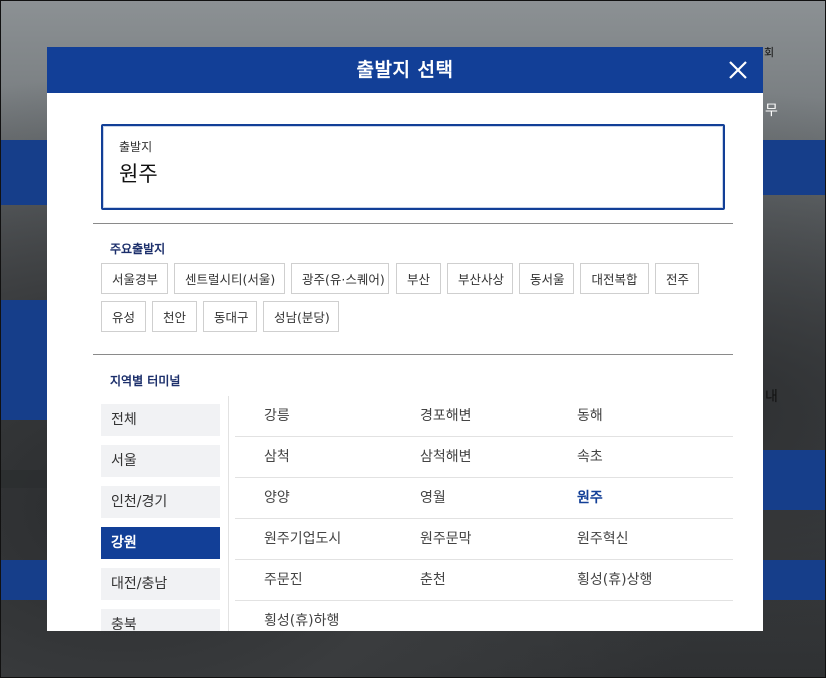 This screenshot has width=826, height=678. Describe the element at coordinates (614, 278) in the screenshot. I see `major-departure-chip: 대전복합` at that location.